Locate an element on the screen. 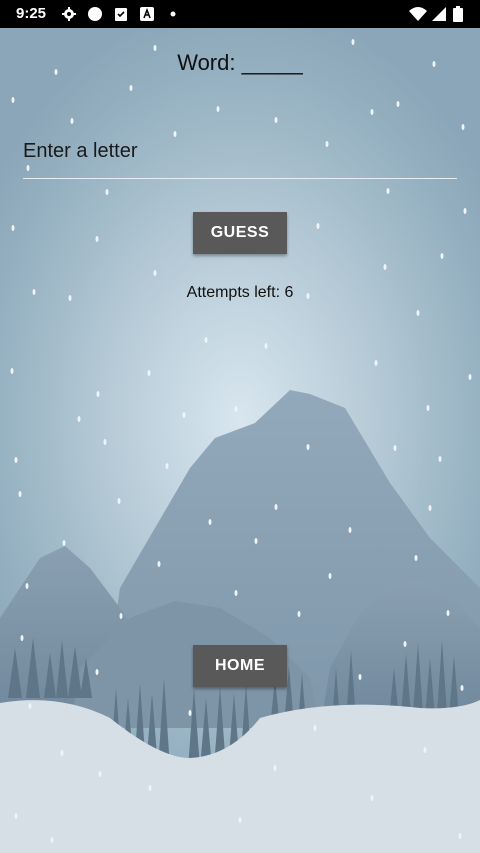  font-a-icon is located at coordinates (147, 14).